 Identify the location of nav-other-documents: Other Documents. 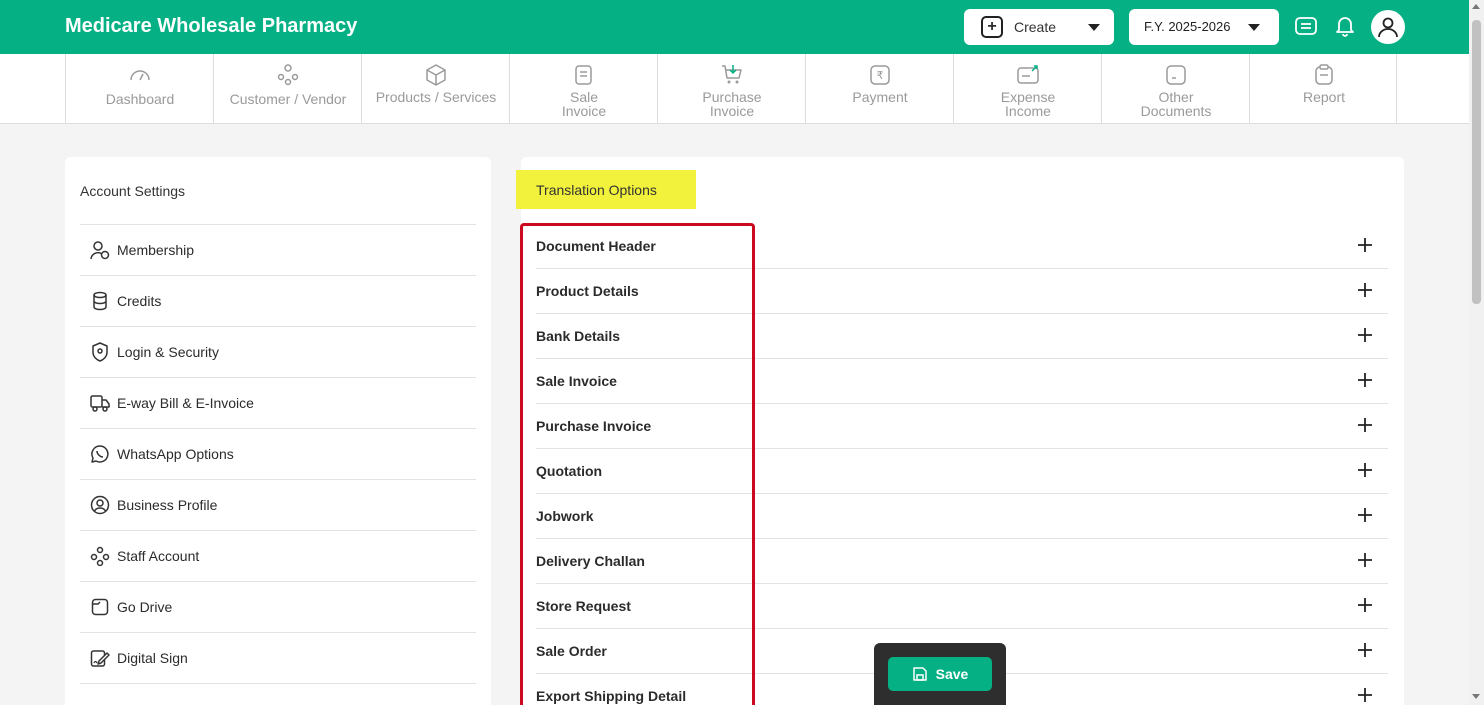
(1175, 89).